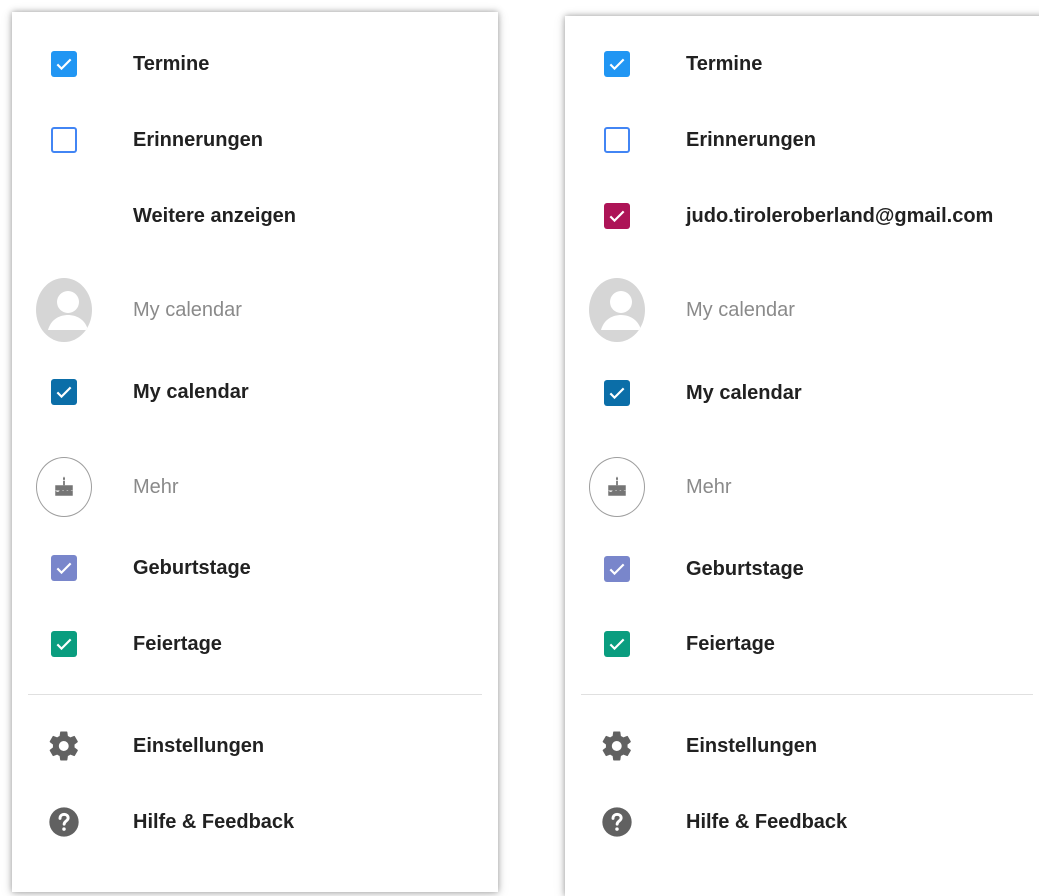 Image resolution: width=1039 pixels, height=896 pixels. I want to click on show-more-label: Weitere anzeigen, so click(215, 215).